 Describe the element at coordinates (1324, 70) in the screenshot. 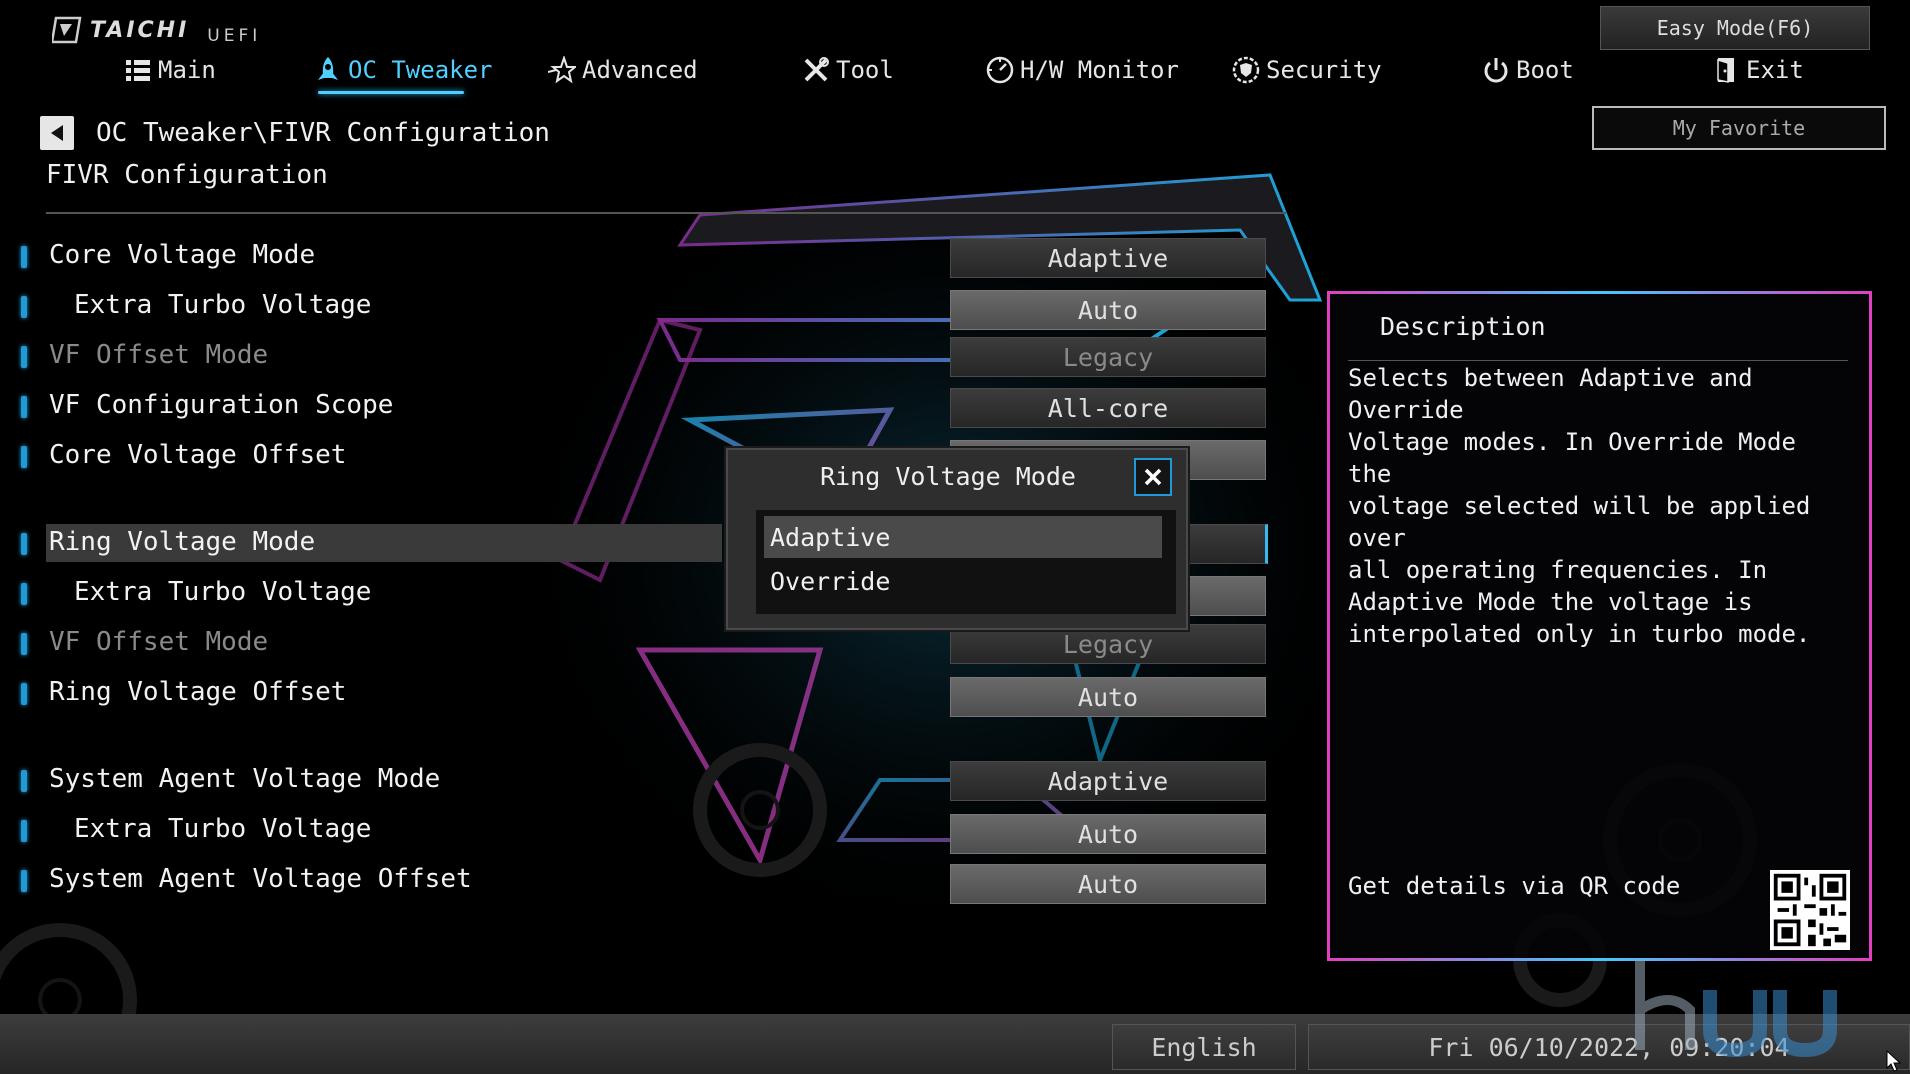

I see `tab-security-label: Security` at that location.